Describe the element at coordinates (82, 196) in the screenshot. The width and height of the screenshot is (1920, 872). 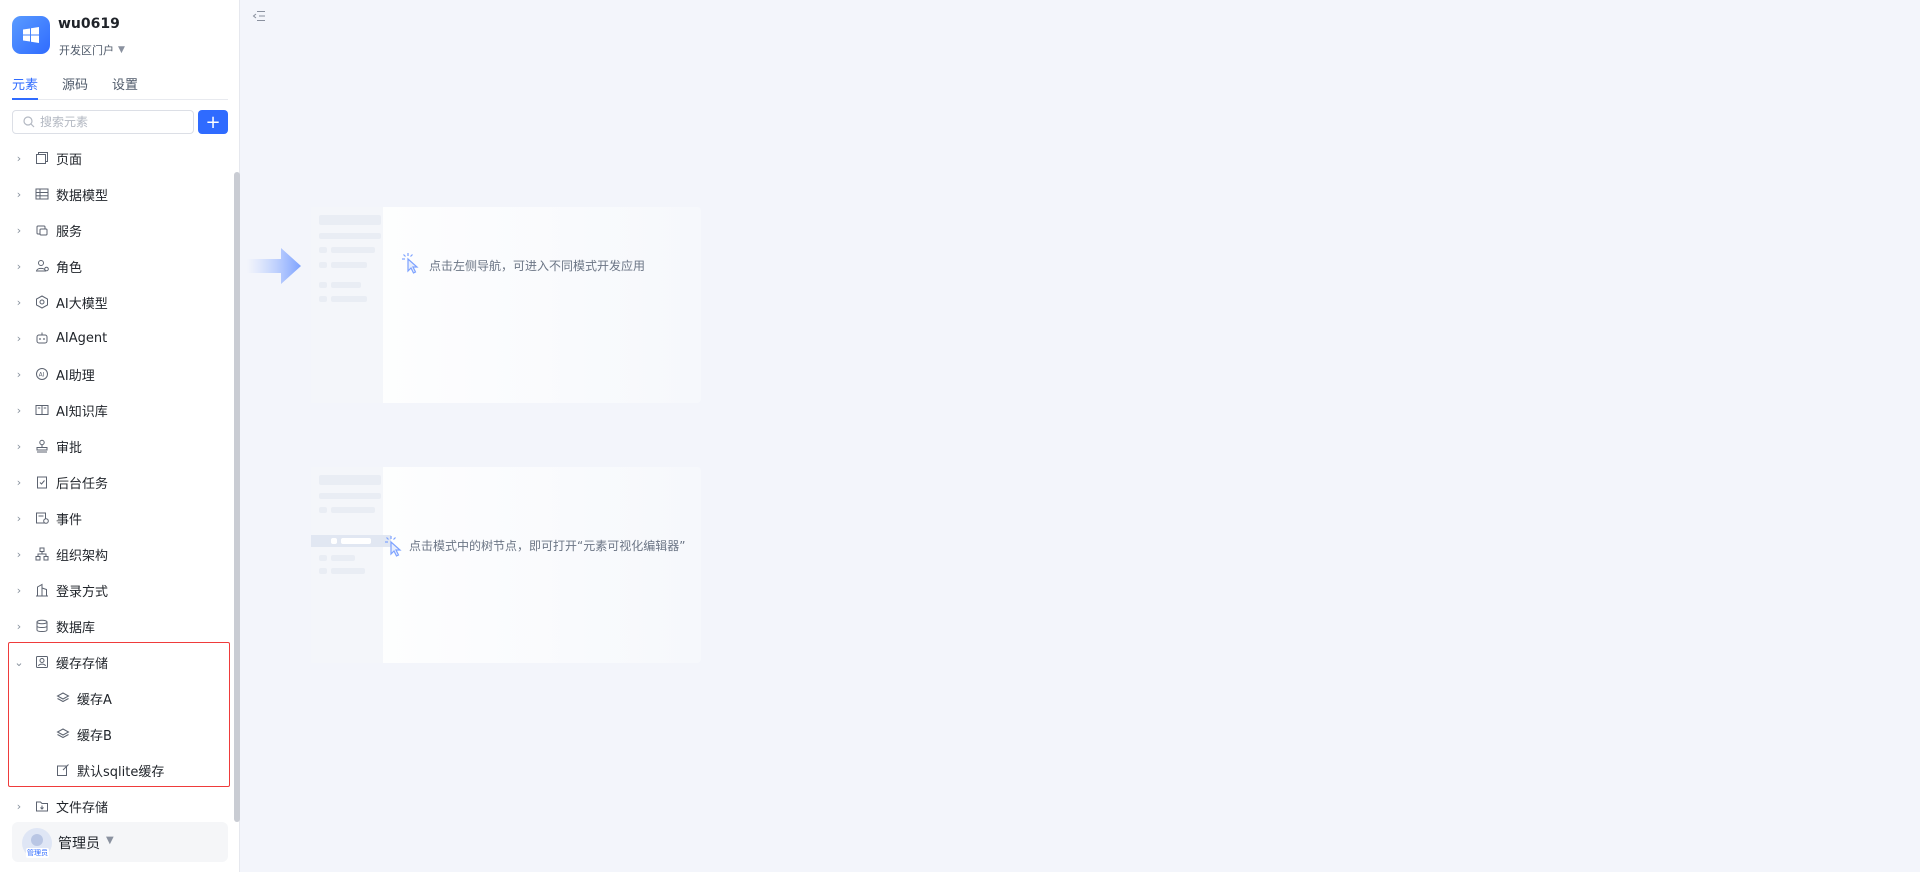
I see `tree-item-label: 数据模型` at that location.